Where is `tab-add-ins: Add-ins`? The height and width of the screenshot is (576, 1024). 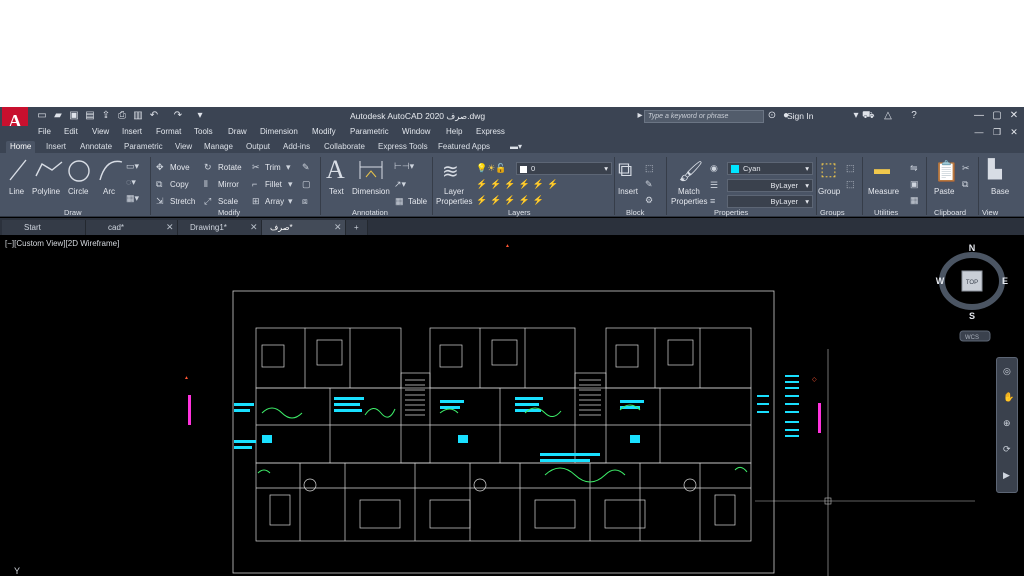
tab-add-ins: Add-ins is located at coordinates (296, 147).